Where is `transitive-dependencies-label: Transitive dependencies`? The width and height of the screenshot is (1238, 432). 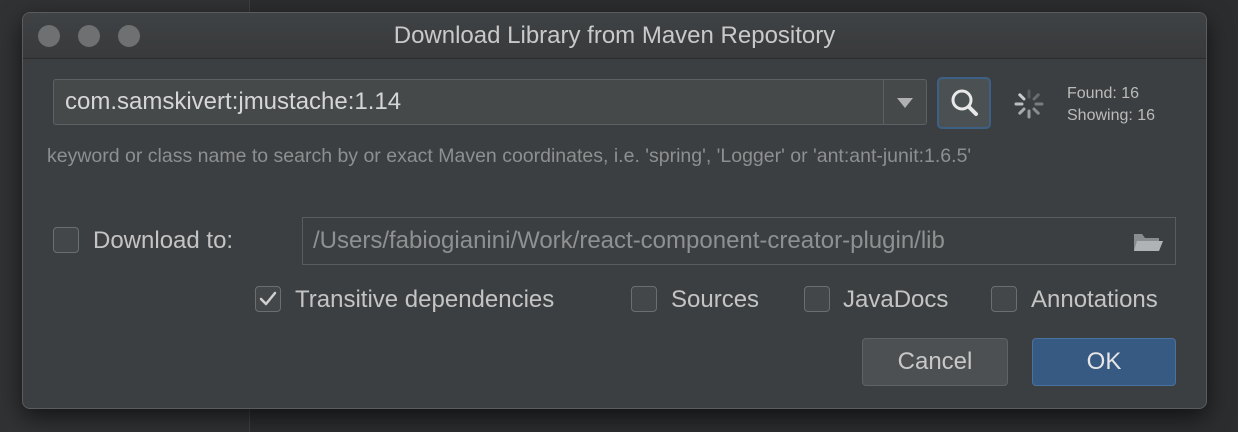
transitive-dependencies-label: Transitive dependencies is located at coordinates (424, 300).